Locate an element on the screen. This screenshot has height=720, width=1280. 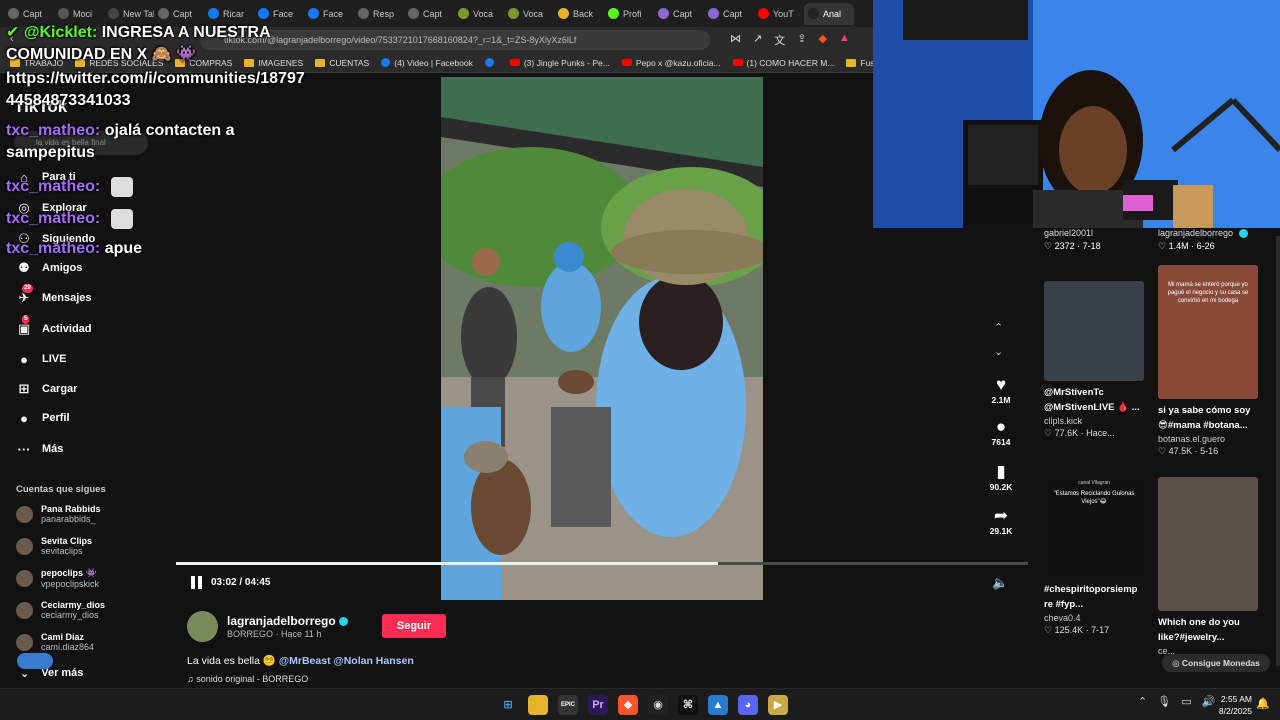
file-explorer-icon: ▬ is located at coordinates (538, 705).